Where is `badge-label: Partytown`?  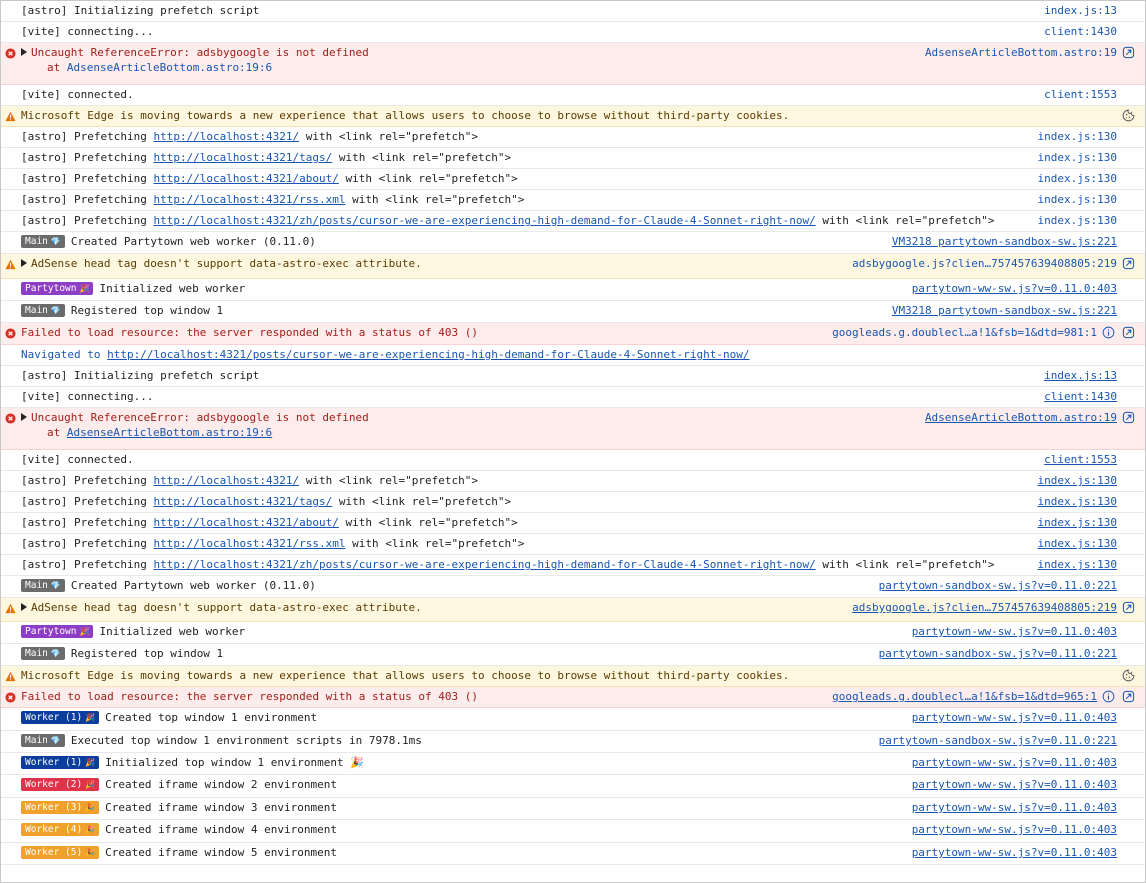
badge-label: Partytown is located at coordinates (51, 631).